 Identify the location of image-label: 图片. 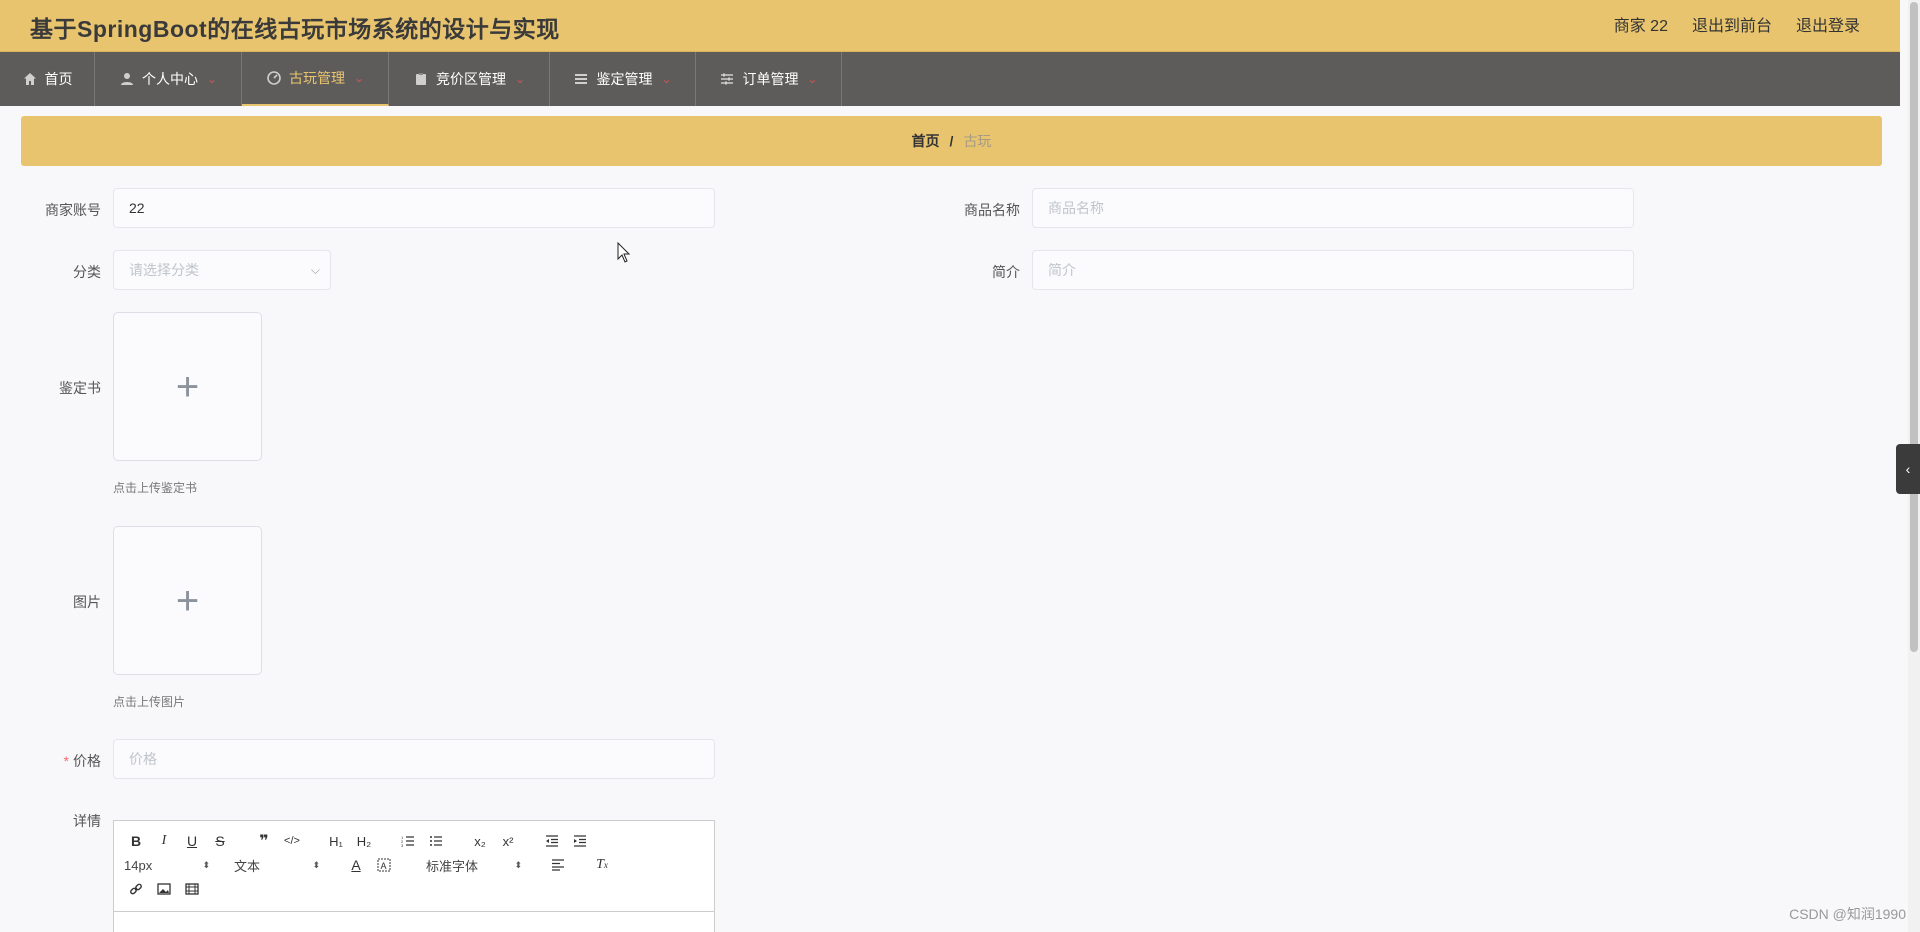
(87, 602).